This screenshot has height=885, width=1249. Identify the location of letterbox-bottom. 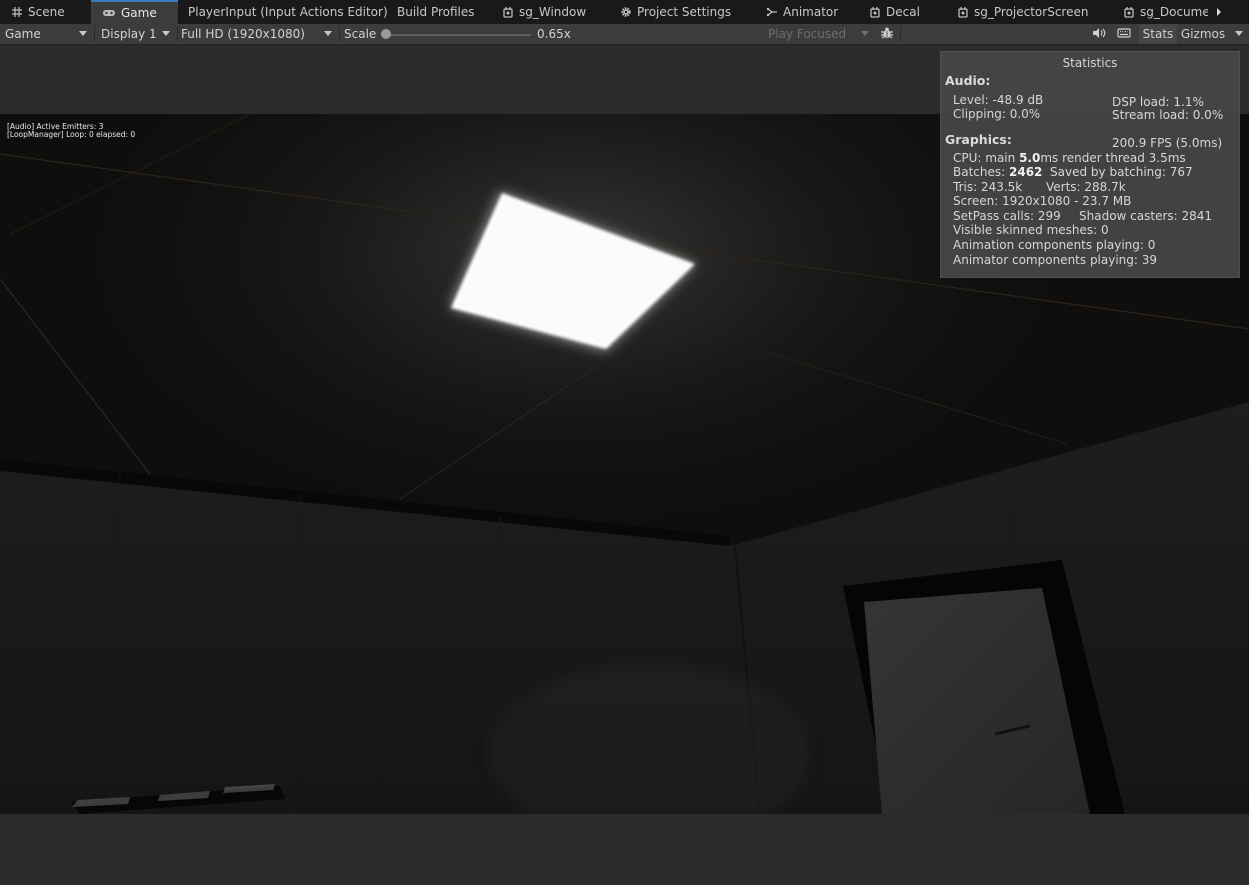
(624, 849).